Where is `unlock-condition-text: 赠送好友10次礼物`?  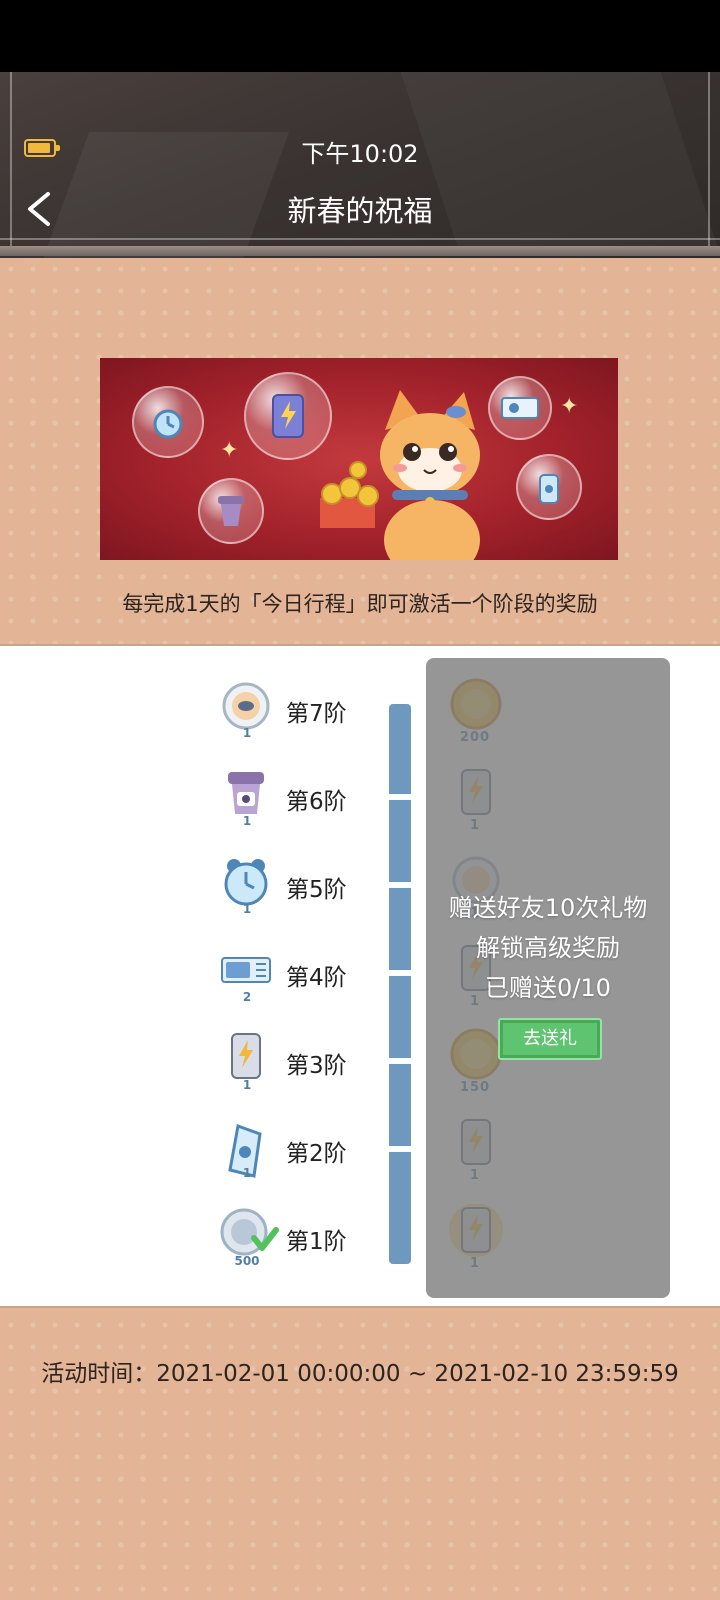
unlock-condition-text: 赠送好友10次礼物 is located at coordinates (548, 908).